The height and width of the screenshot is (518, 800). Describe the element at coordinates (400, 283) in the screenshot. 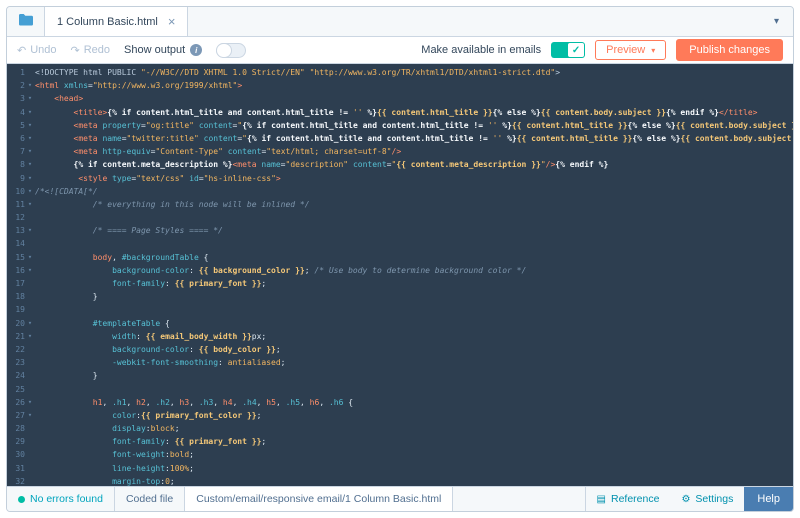

I see `code-line: 17▾ font-family: {{ primary_font }};` at that location.